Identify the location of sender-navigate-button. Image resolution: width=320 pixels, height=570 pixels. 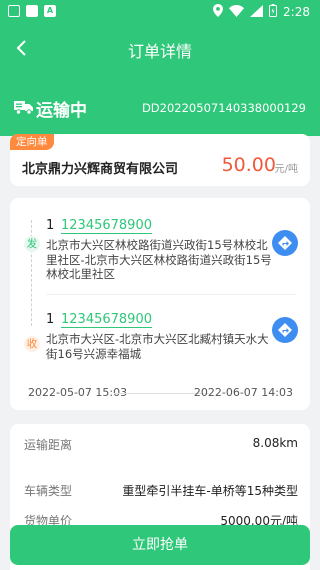
(285, 243).